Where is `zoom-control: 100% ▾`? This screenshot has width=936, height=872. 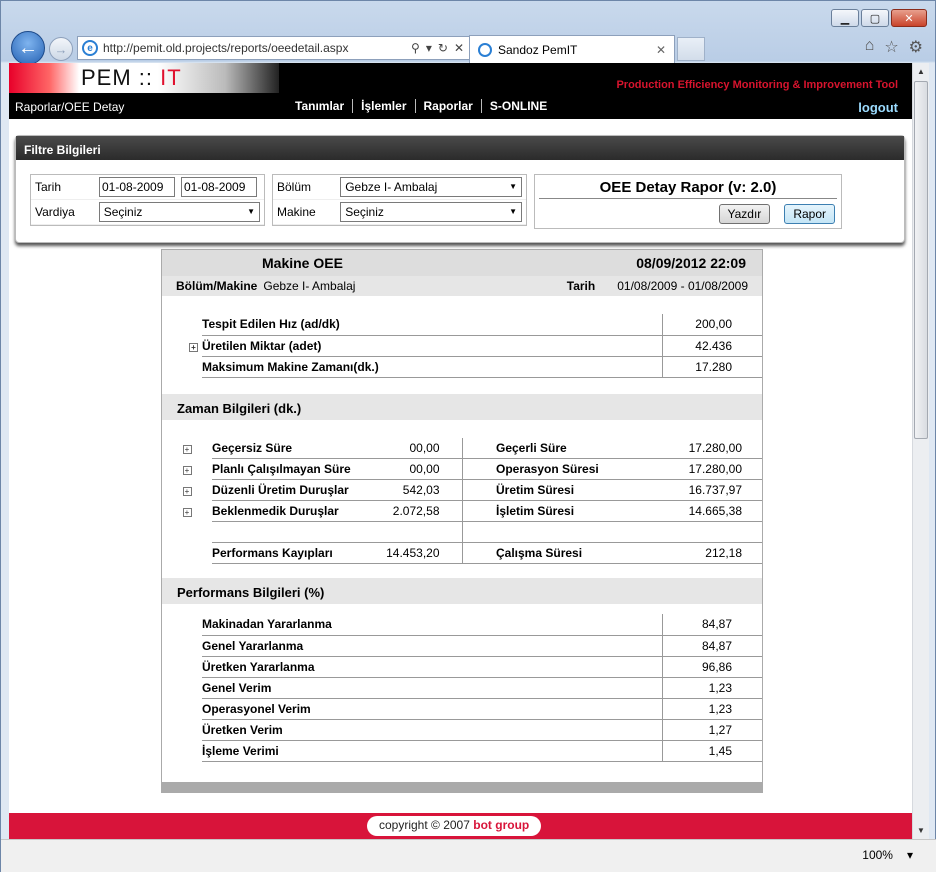
zoom-control: 100% ▾ is located at coordinates (887, 855).